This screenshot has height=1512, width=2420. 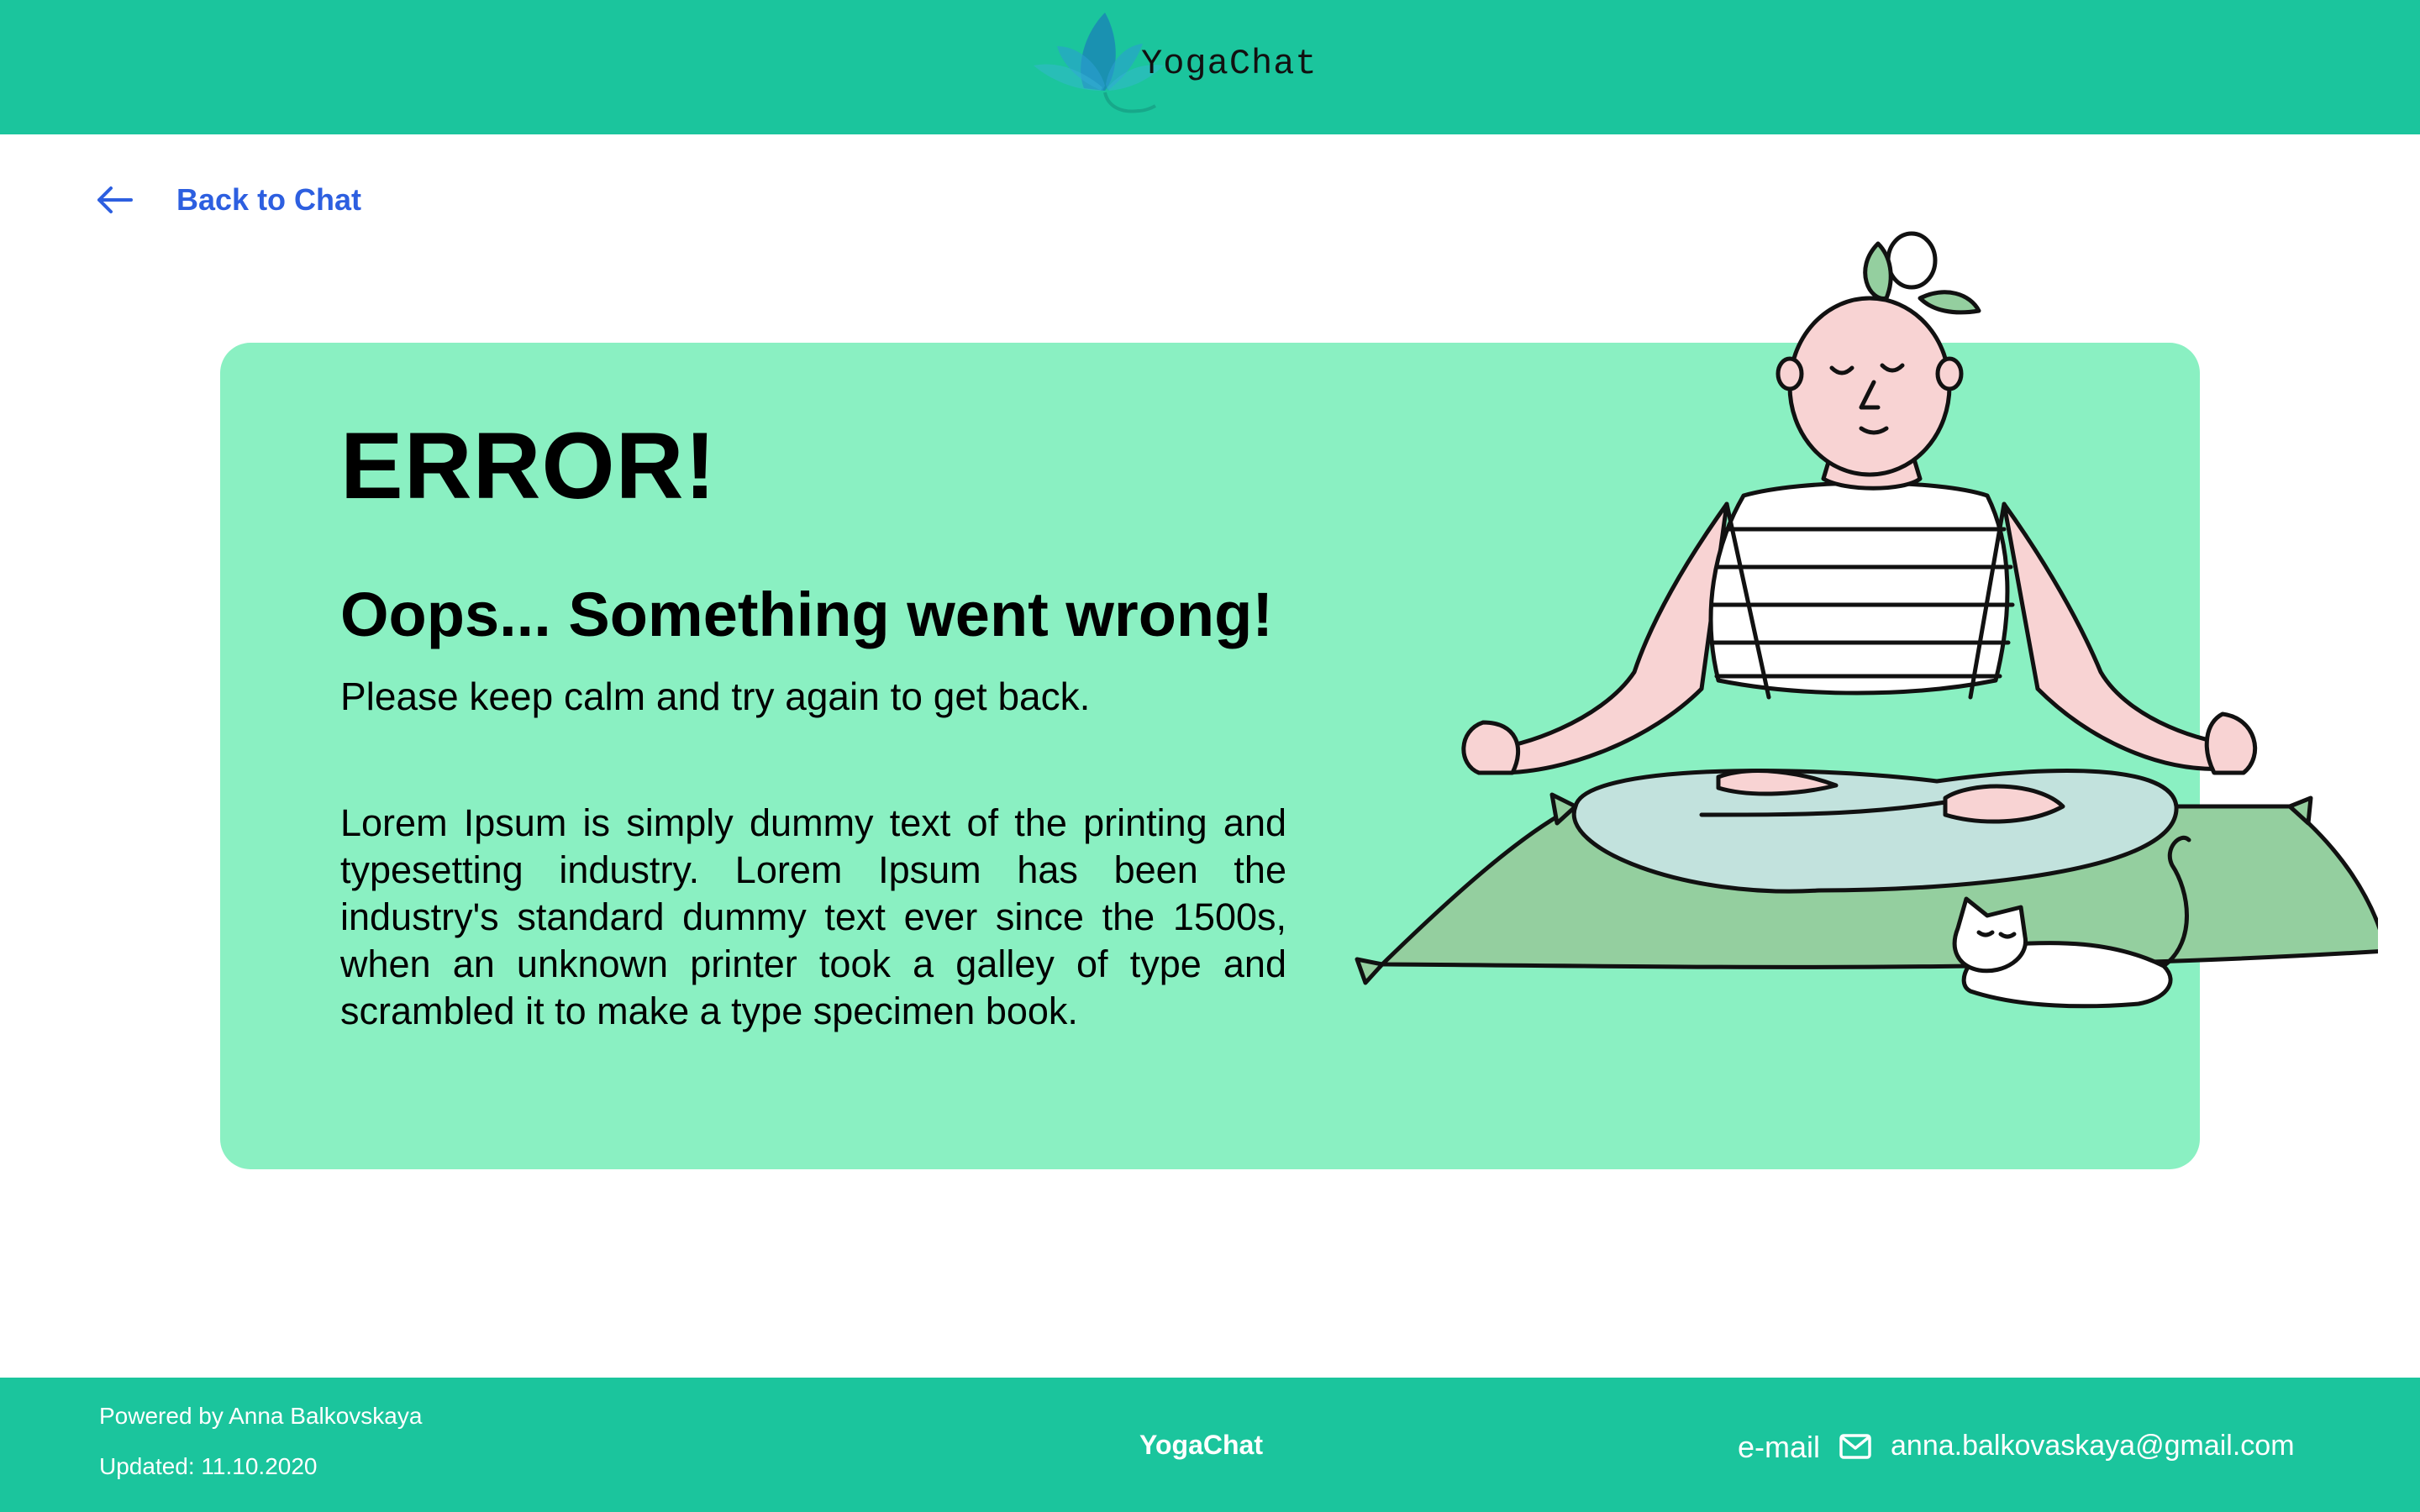 I want to click on email-label: e-mail, so click(x=1780, y=1447).